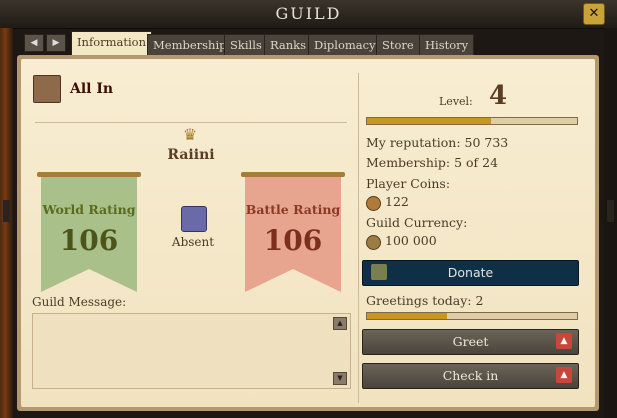  What do you see at coordinates (437, 142) in the screenshot?
I see `reputation-text: My reputation: 50 733` at bounding box center [437, 142].